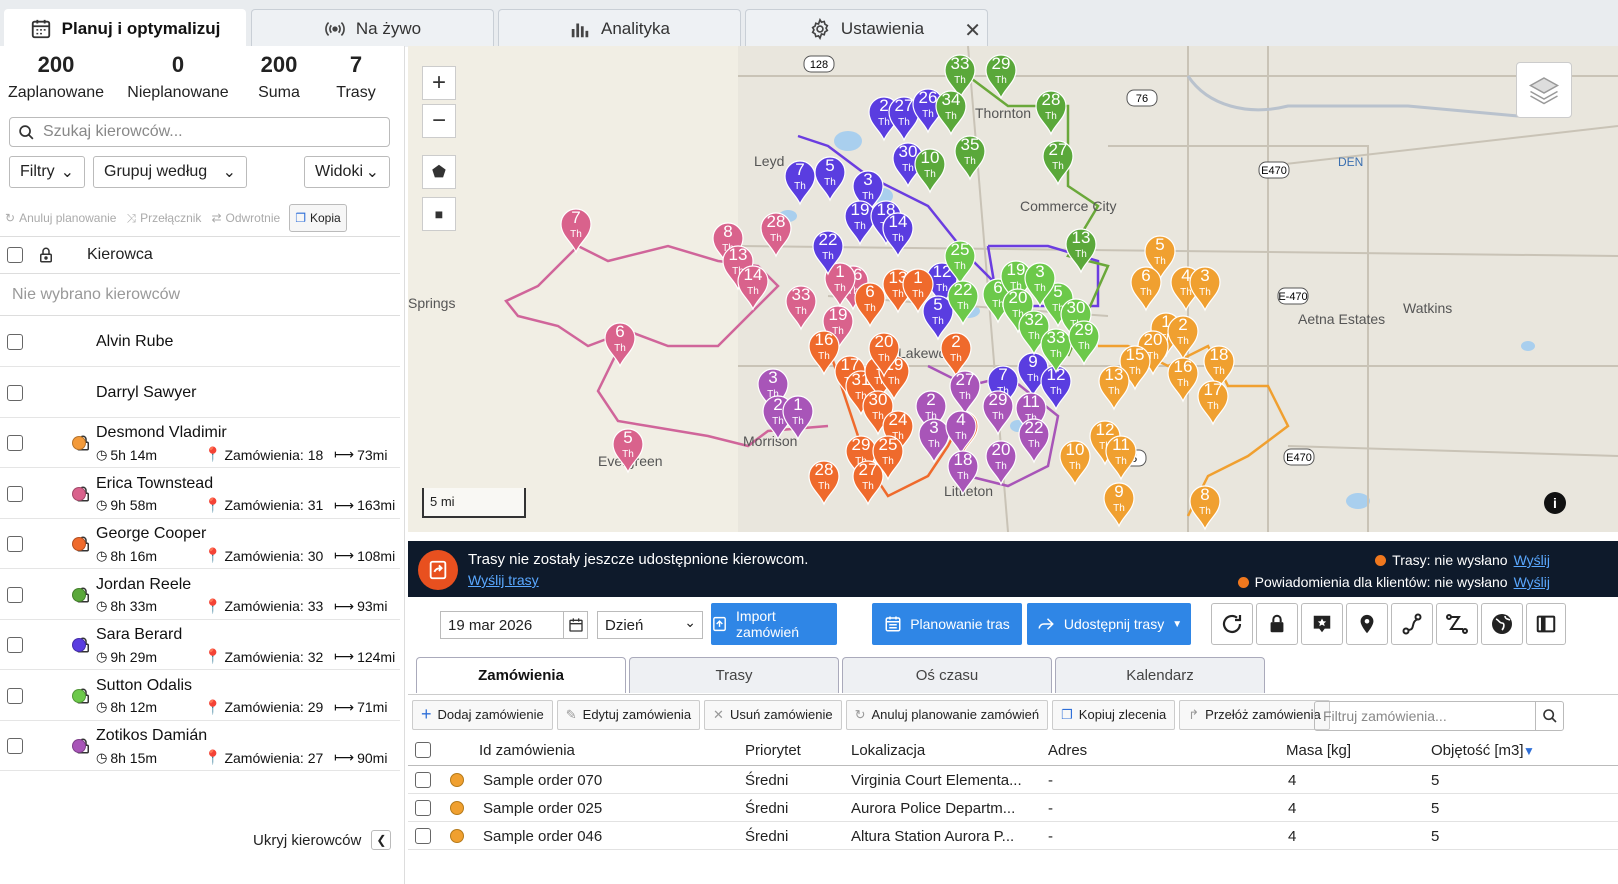 This screenshot has width=1618, height=884. What do you see at coordinates (734, 675) in the screenshot?
I see `tab-routes: Trasy` at bounding box center [734, 675].